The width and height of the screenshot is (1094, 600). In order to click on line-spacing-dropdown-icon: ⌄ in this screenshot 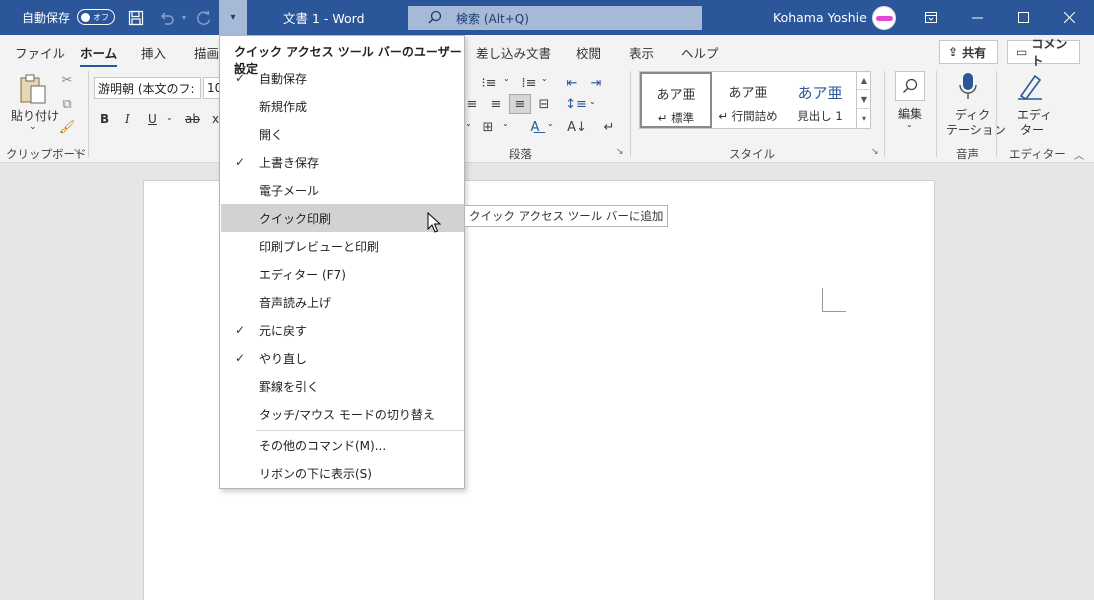, I will do `click(592, 101)`.